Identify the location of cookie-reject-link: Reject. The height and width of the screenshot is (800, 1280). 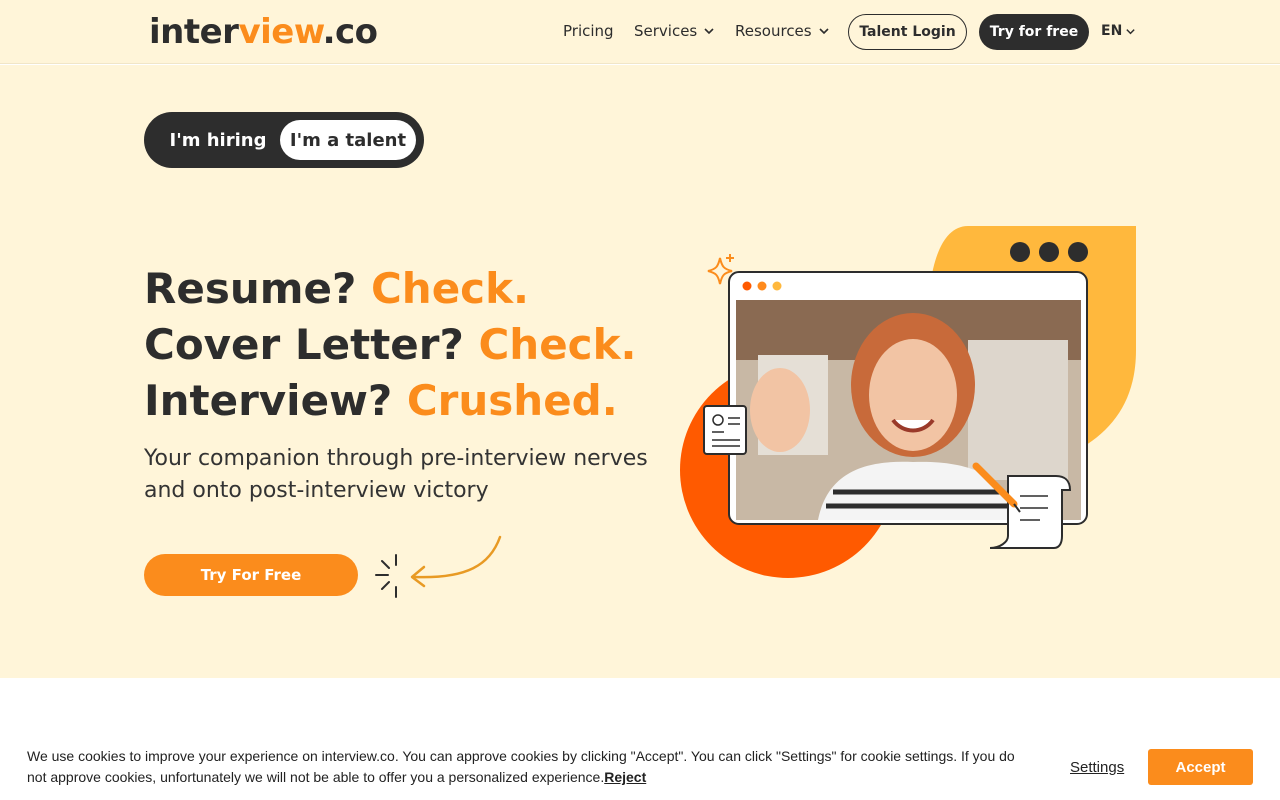
(625, 777).